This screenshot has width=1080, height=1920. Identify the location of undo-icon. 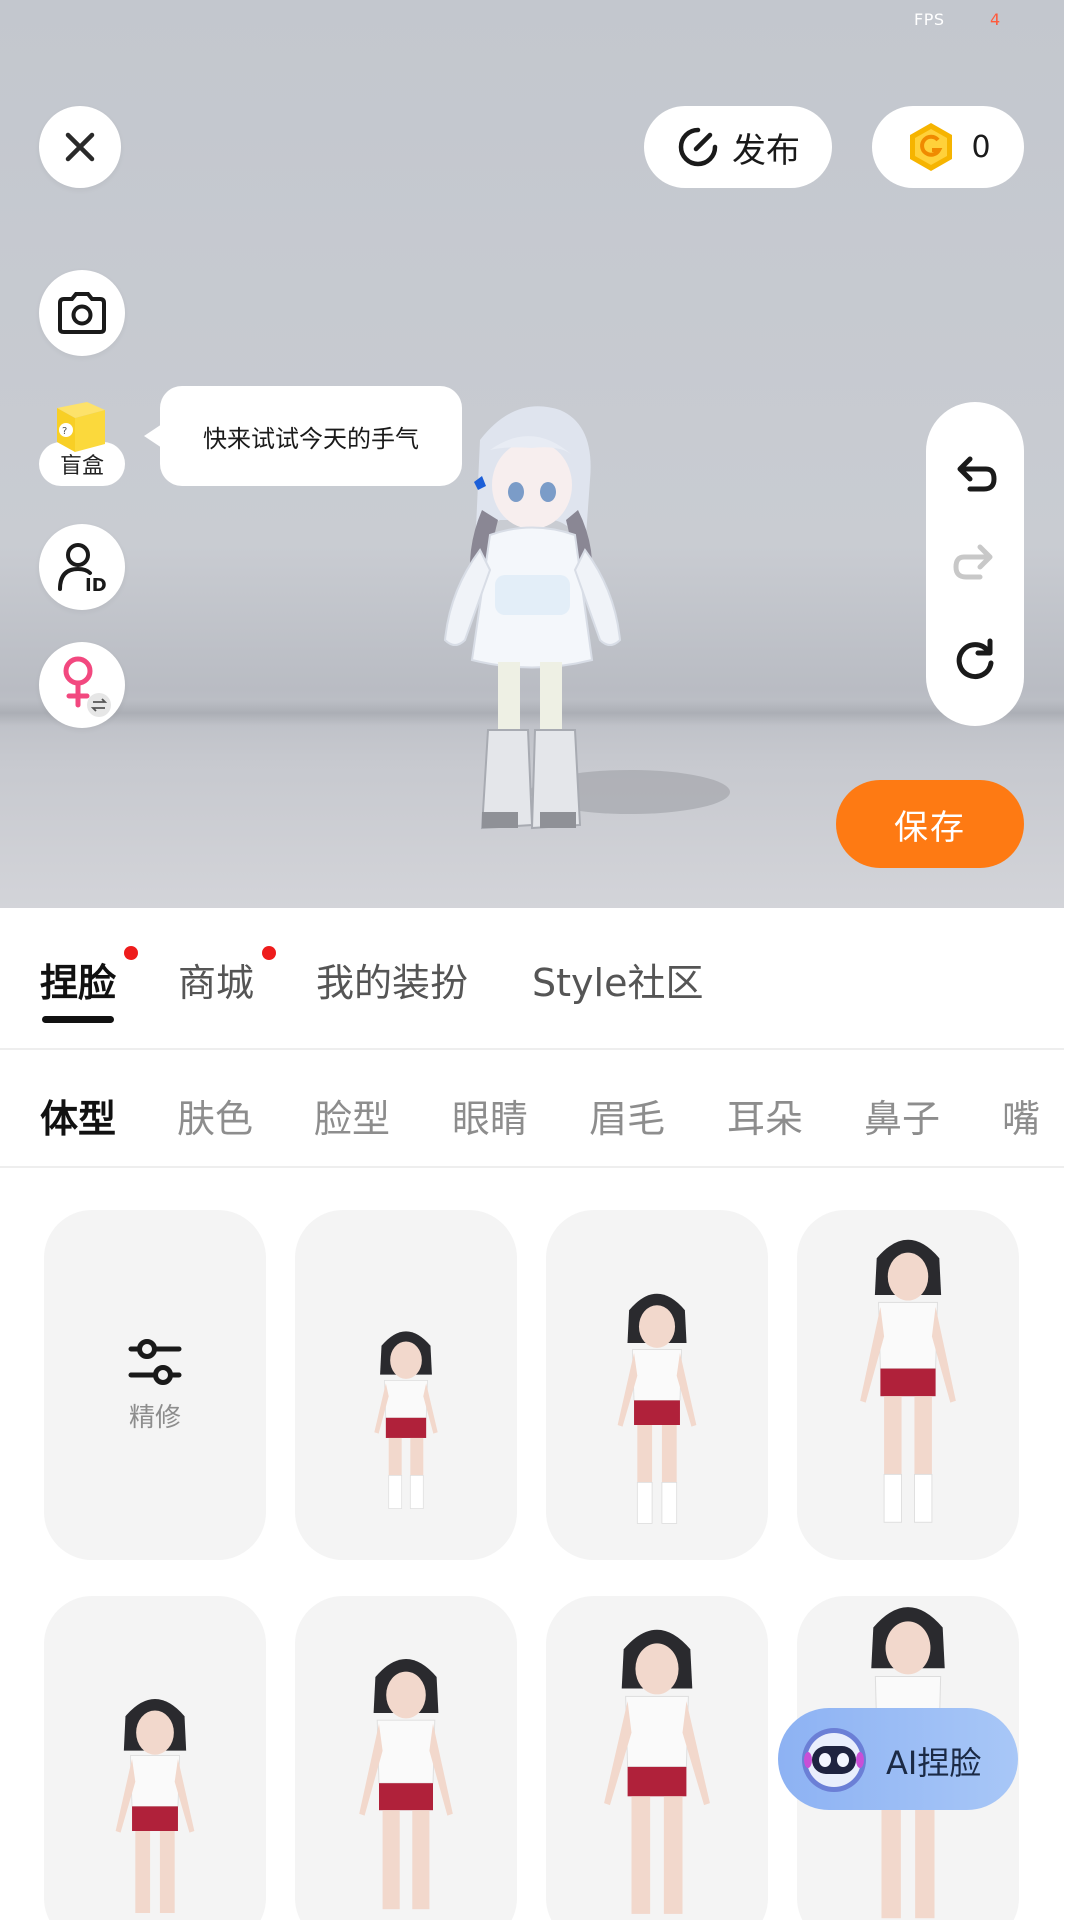
(977, 474).